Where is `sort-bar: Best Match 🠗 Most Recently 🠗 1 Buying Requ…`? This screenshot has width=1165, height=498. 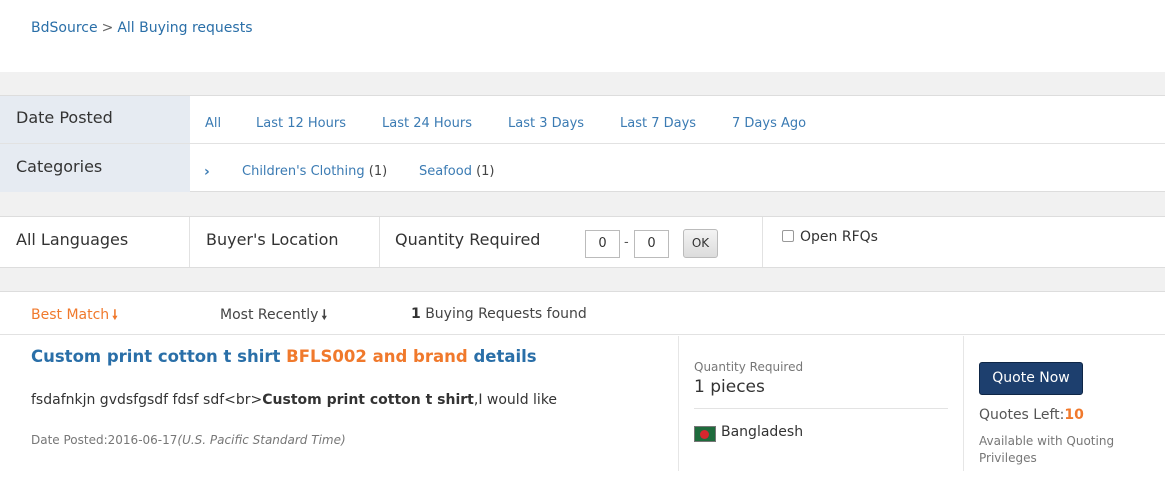
sort-bar: Best Match 🠗 Most Recently 🠗 1 Buying Requ… is located at coordinates (582, 313).